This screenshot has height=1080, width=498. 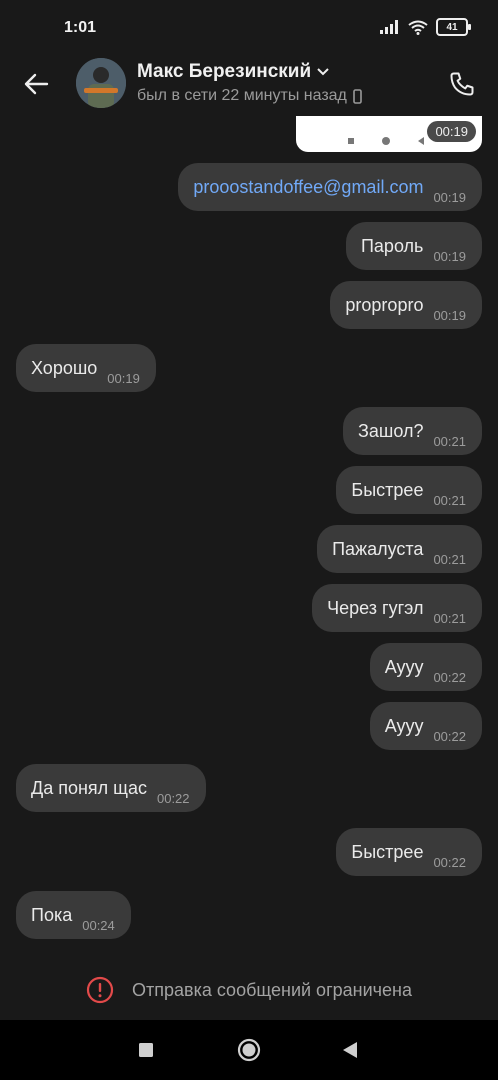 What do you see at coordinates (389, 134) in the screenshot?
I see `image-message: 00:19` at bounding box center [389, 134].